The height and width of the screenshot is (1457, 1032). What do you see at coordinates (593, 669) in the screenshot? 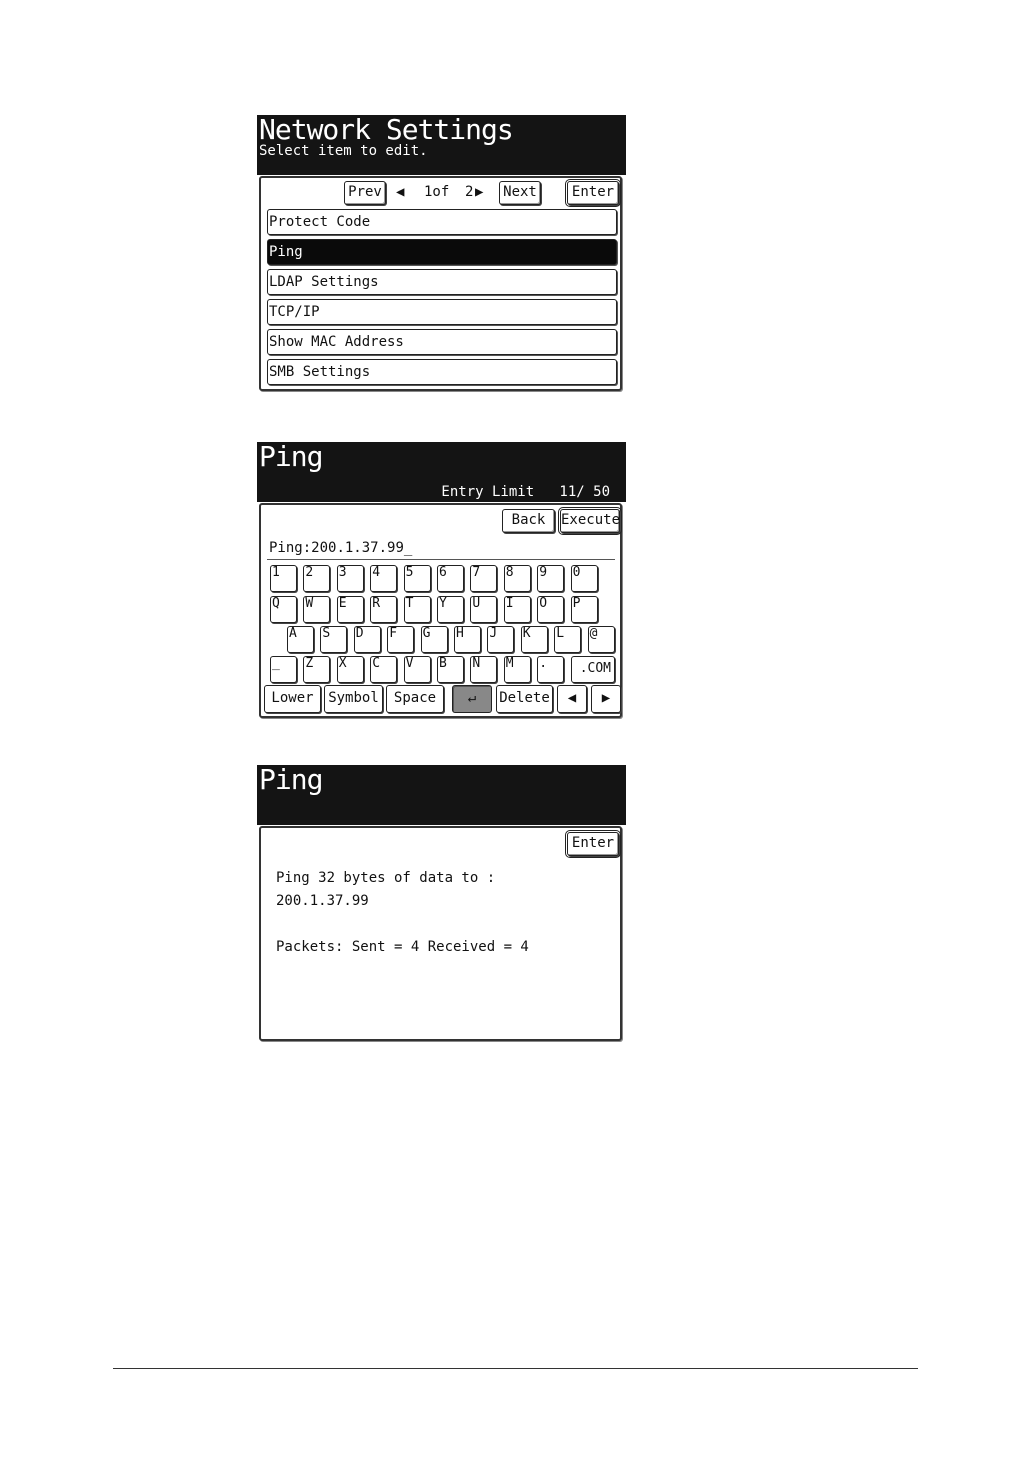
I see `key-dotcom: .COM` at bounding box center [593, 669].